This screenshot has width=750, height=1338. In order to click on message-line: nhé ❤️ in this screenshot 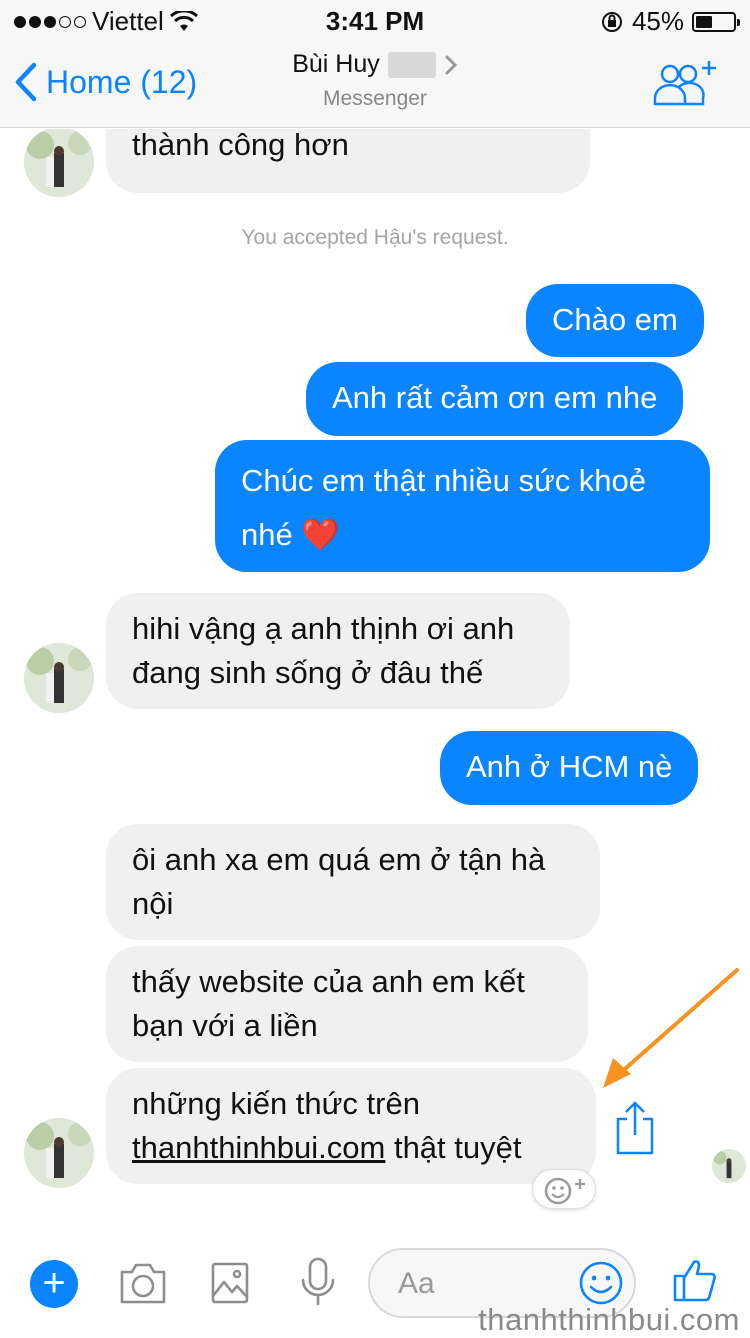, I will do `click(290, 534)`.